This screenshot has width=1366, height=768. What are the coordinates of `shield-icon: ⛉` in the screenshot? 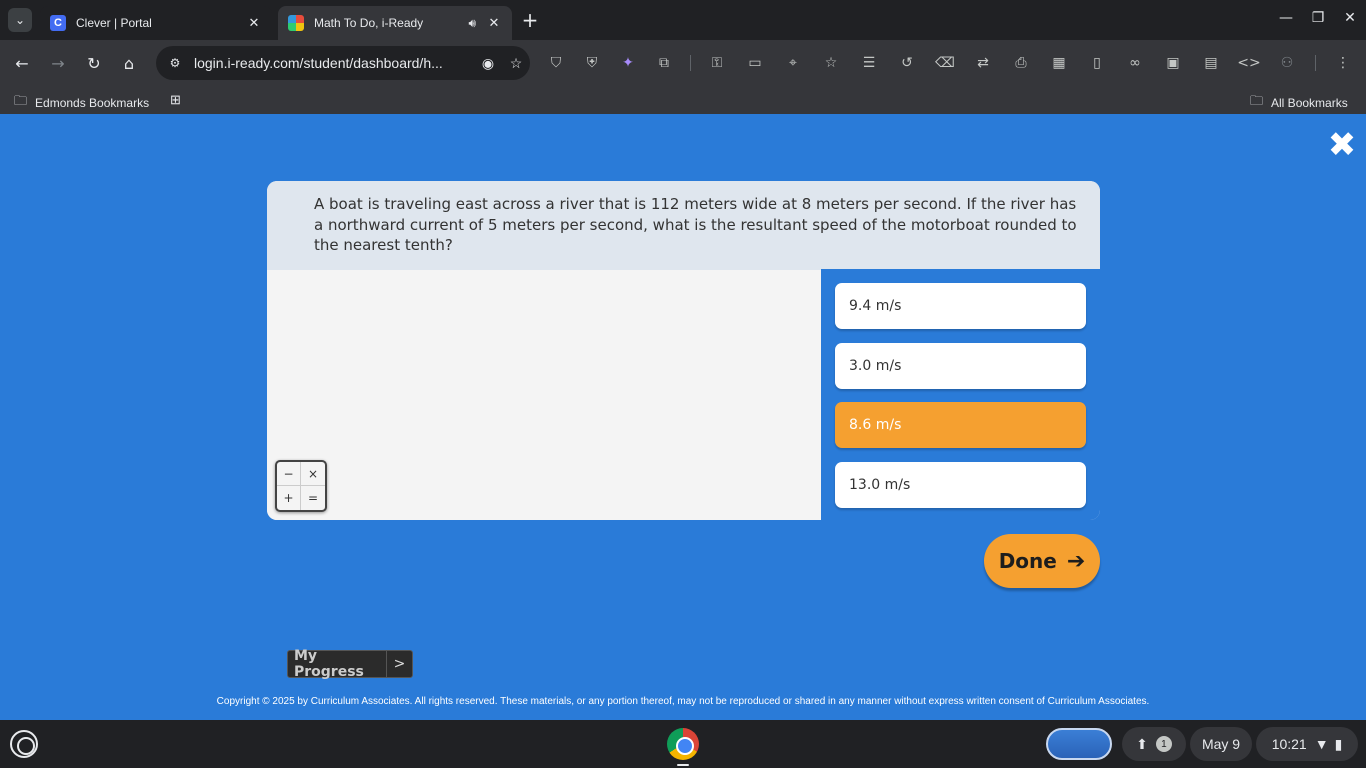 It's located at (556, 63).